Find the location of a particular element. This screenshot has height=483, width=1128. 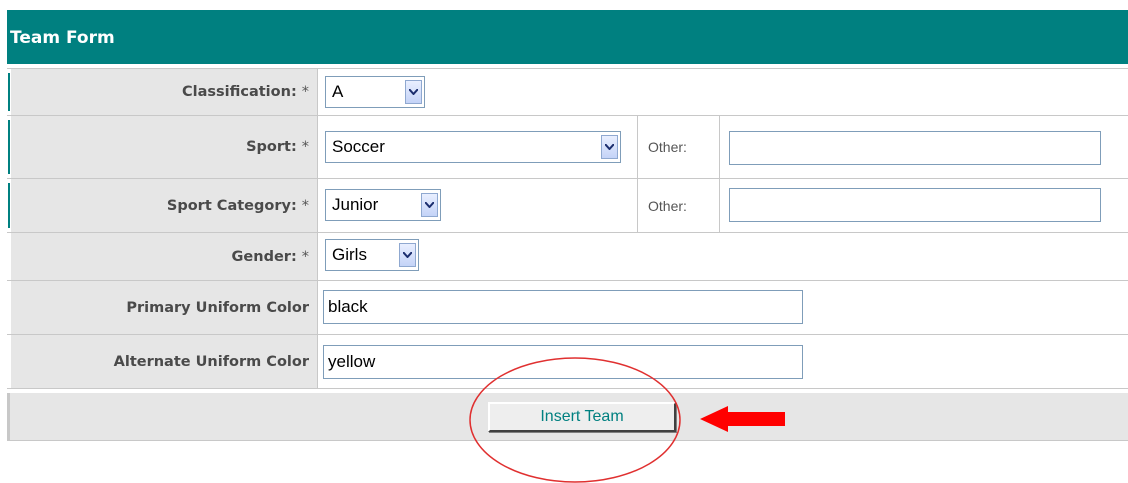

sport-row: Sport: * Soccer Other: is located at coordinates (567, 147).